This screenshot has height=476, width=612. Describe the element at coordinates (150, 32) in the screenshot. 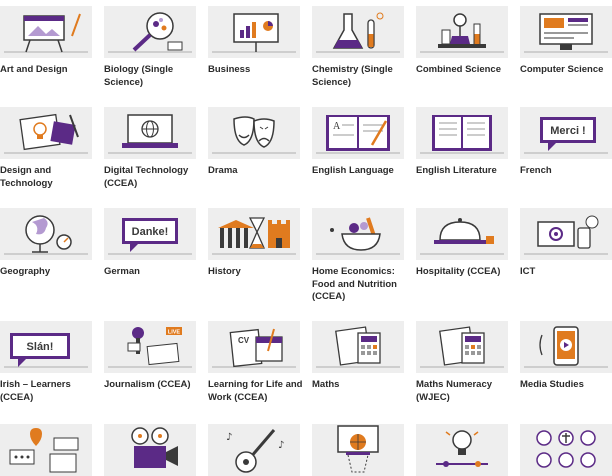

I see `magnifier-icon` at that location.